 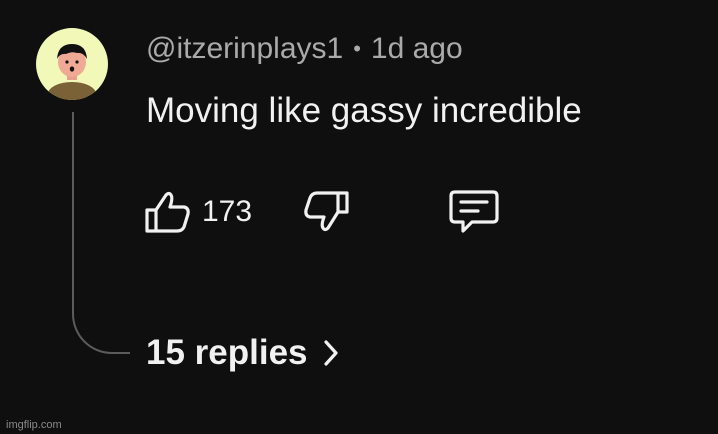 I want to click on view-replies-button: 15 replies, so click(x=243, y=353).